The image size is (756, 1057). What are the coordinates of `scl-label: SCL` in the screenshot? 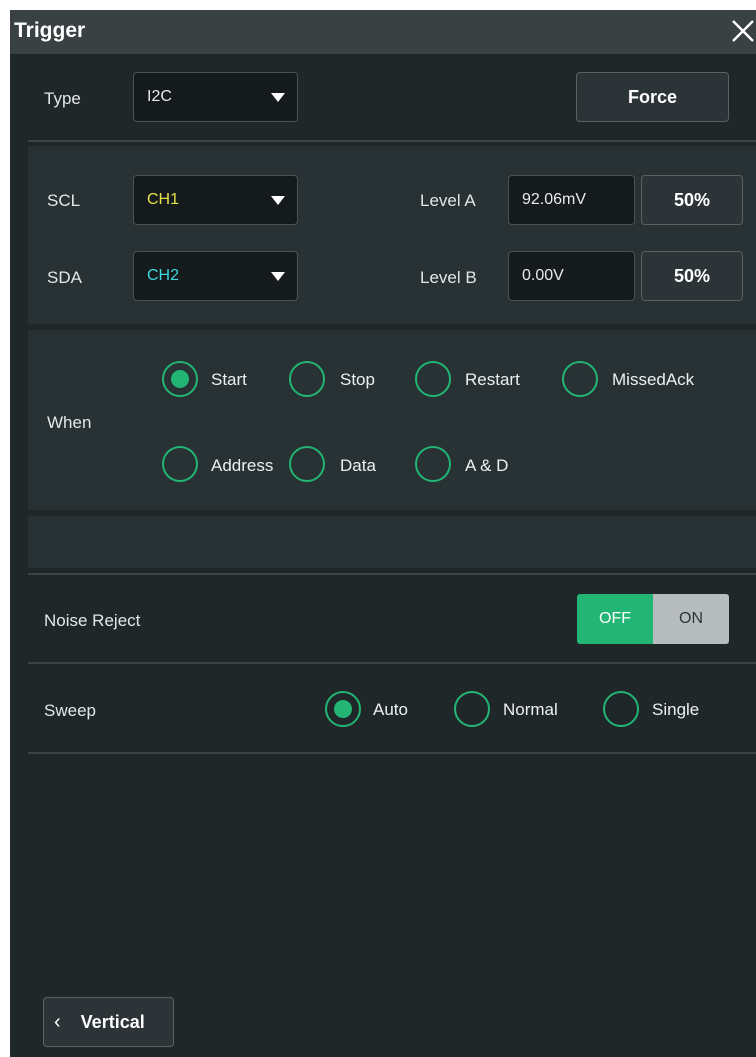 It's located at (64, 200).